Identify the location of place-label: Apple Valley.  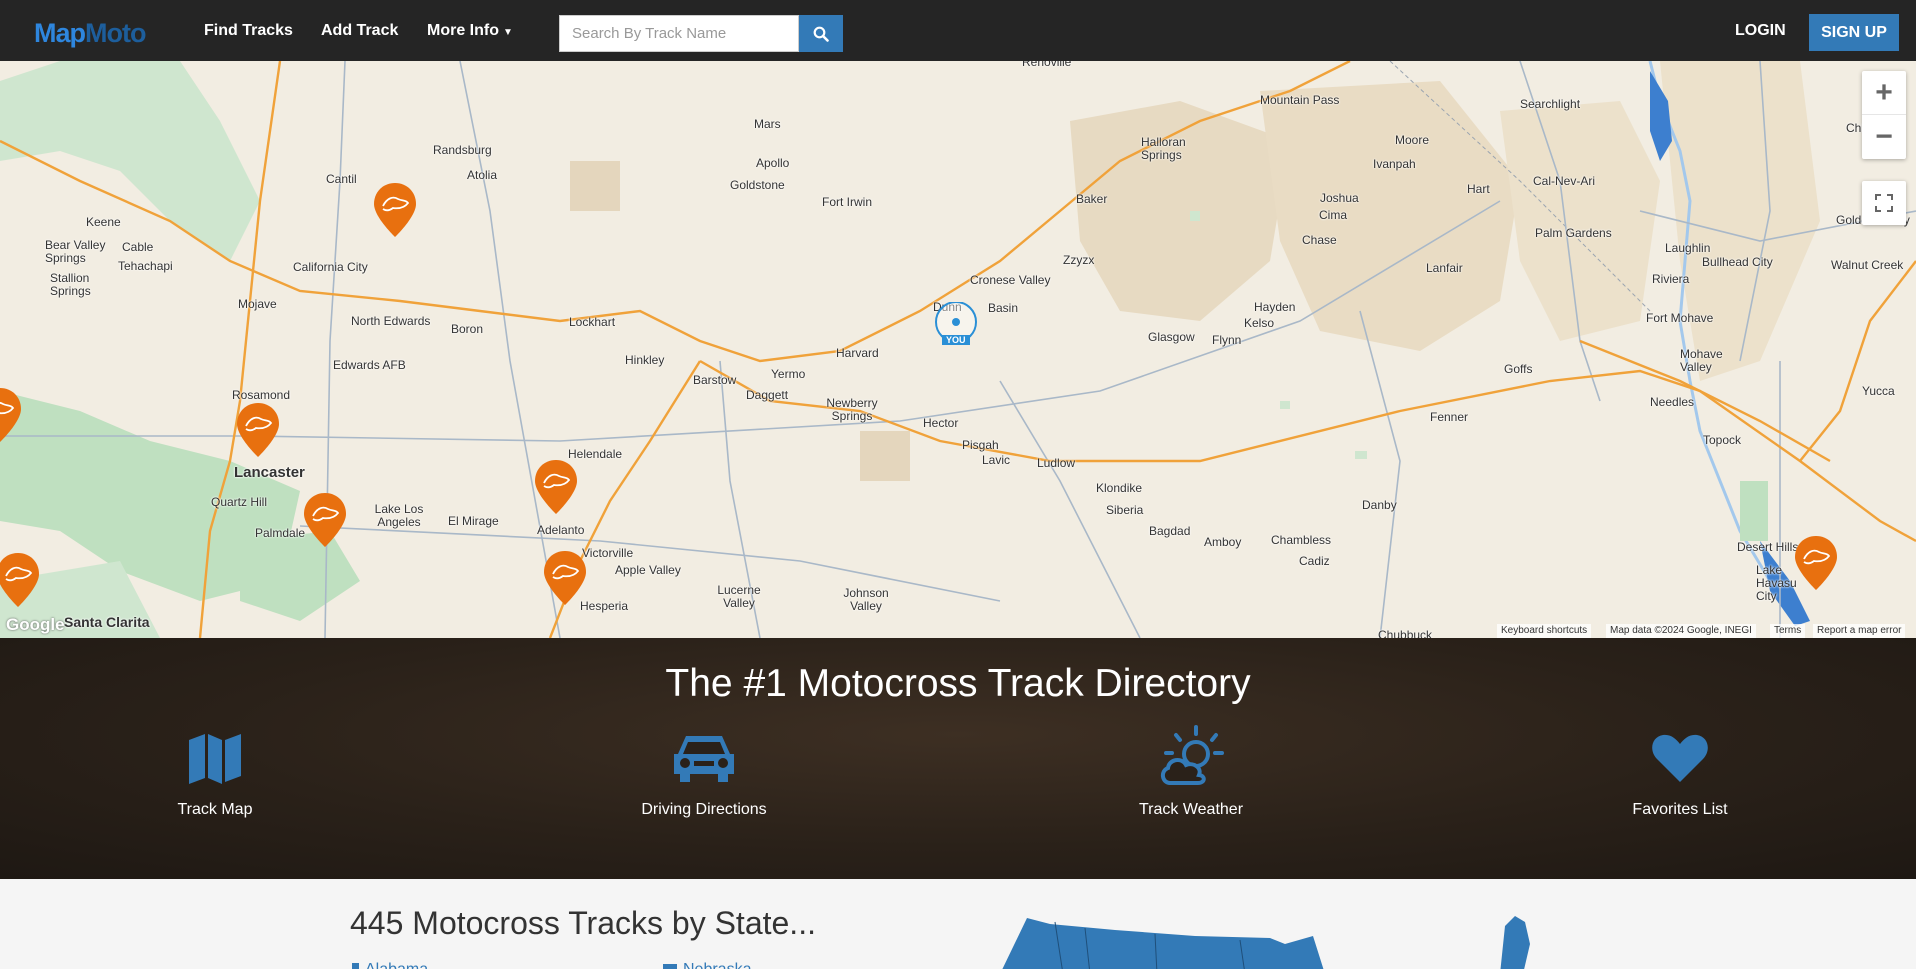
(648, 570).